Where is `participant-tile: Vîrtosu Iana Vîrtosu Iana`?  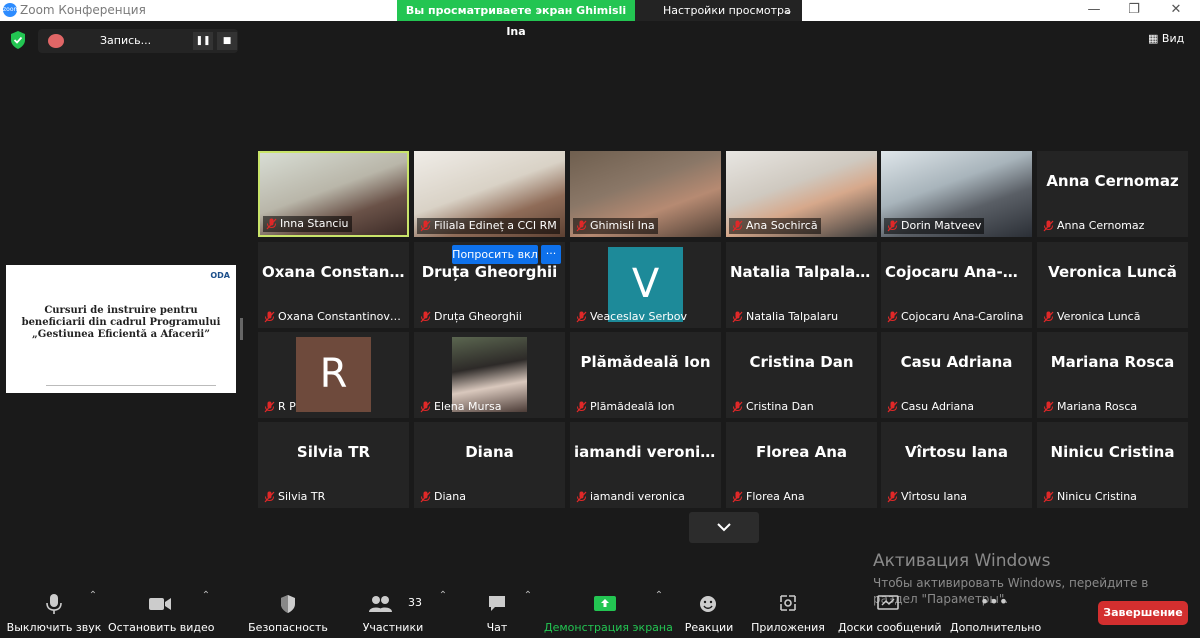 participant-tile: Vîrtosu Iana Vîrtosu Iana is located at coordinates (956, 465).